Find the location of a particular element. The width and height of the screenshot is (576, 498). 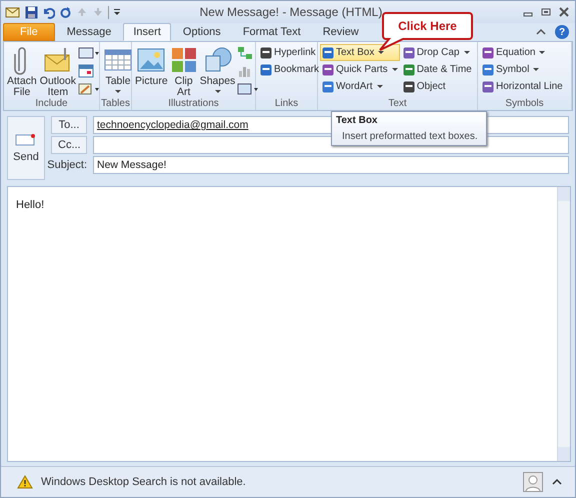

group-label: Links is located at coordinates (287, 104).